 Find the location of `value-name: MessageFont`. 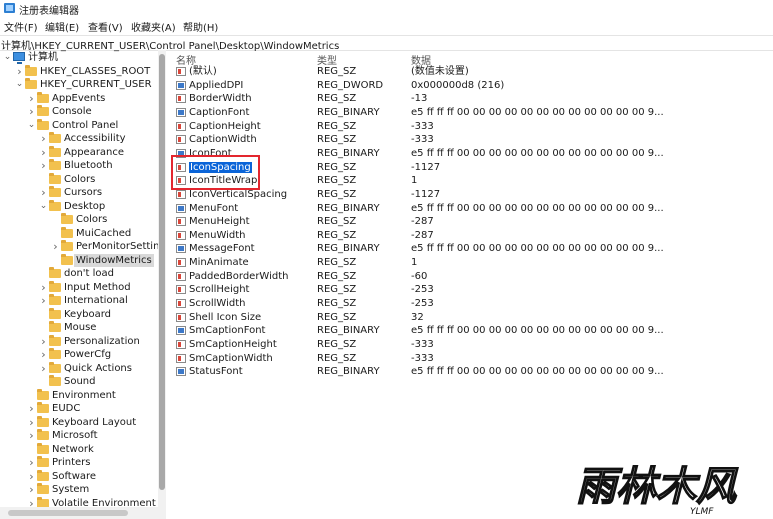

value-name: MessageFont is located at coordinates (222, 249).